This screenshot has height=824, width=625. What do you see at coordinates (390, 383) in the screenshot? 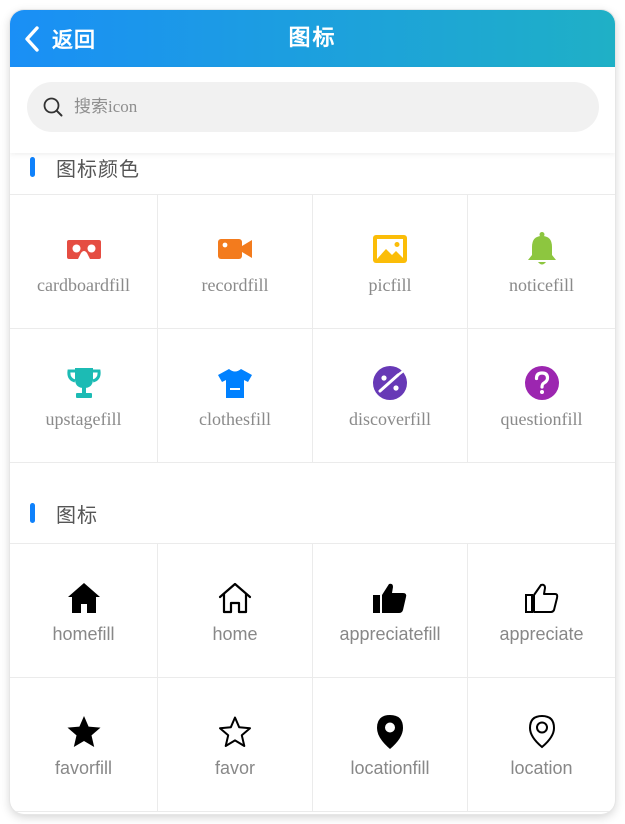
I see `planet-icon` at bounding box center [390, 383].